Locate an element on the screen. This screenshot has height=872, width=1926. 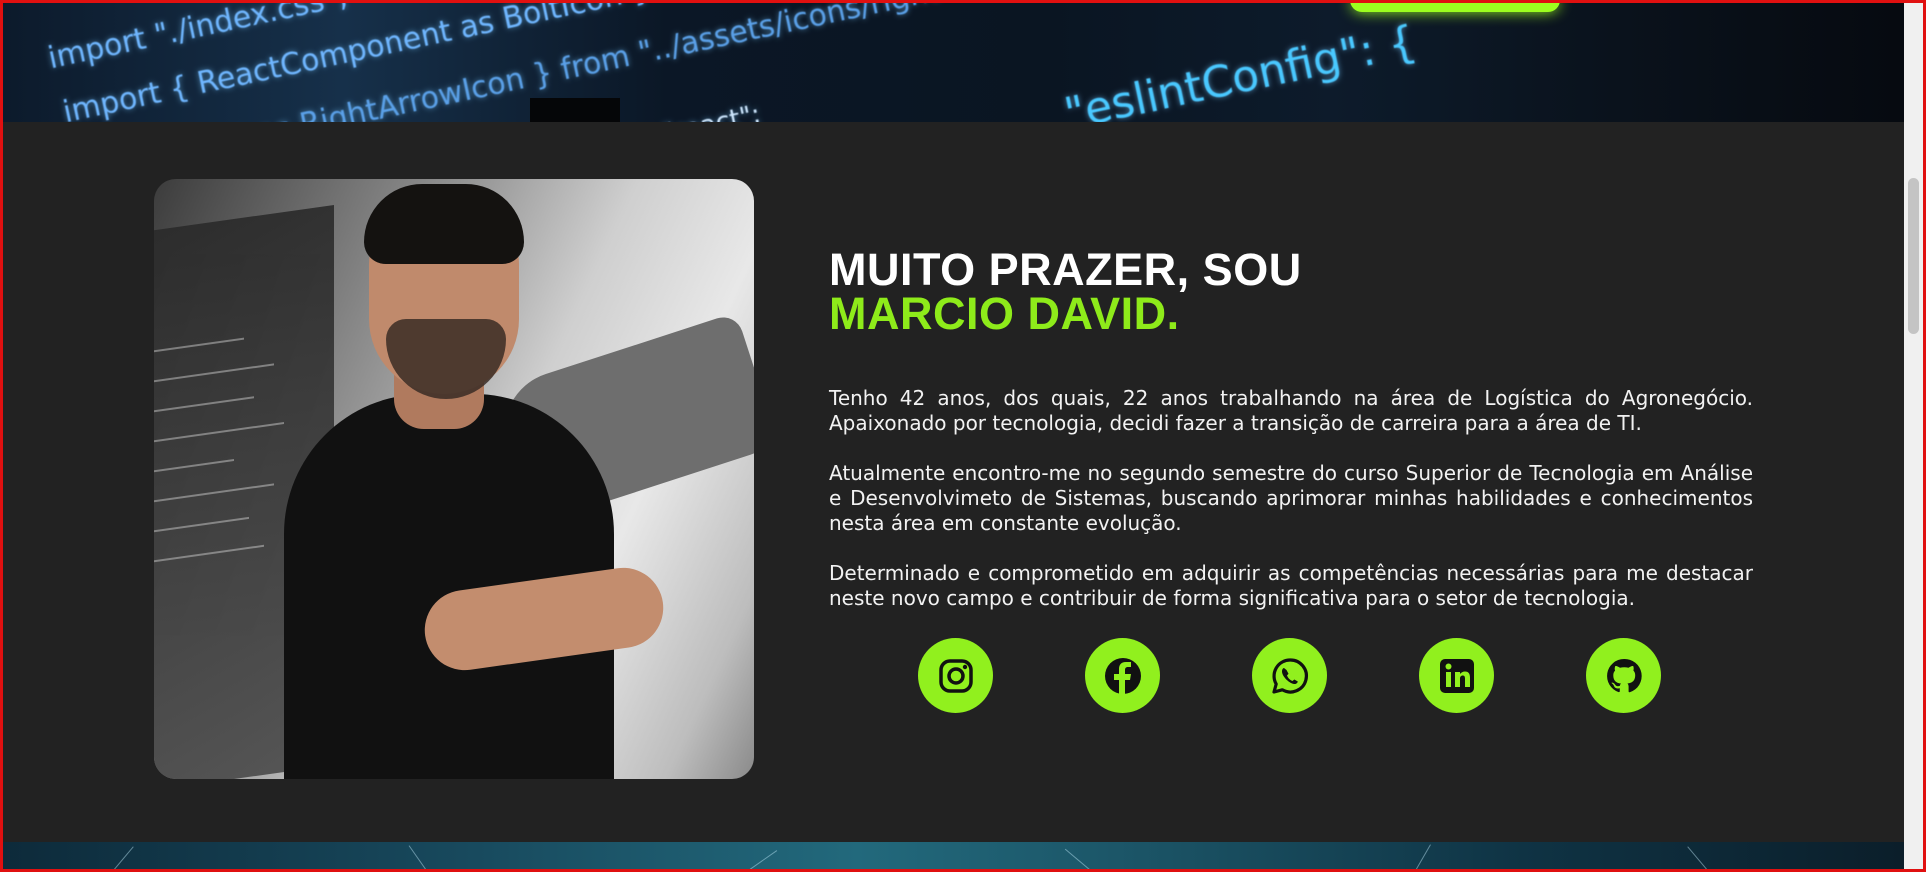
whatsapp-icon is located at coordinates (1289, 675).